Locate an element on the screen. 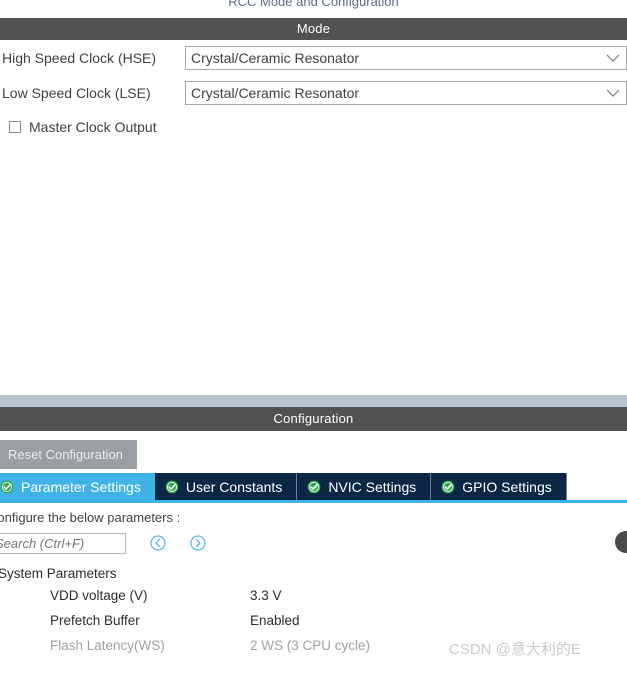  tab-label: GPIO Settings is located at coordinates (507, 486).